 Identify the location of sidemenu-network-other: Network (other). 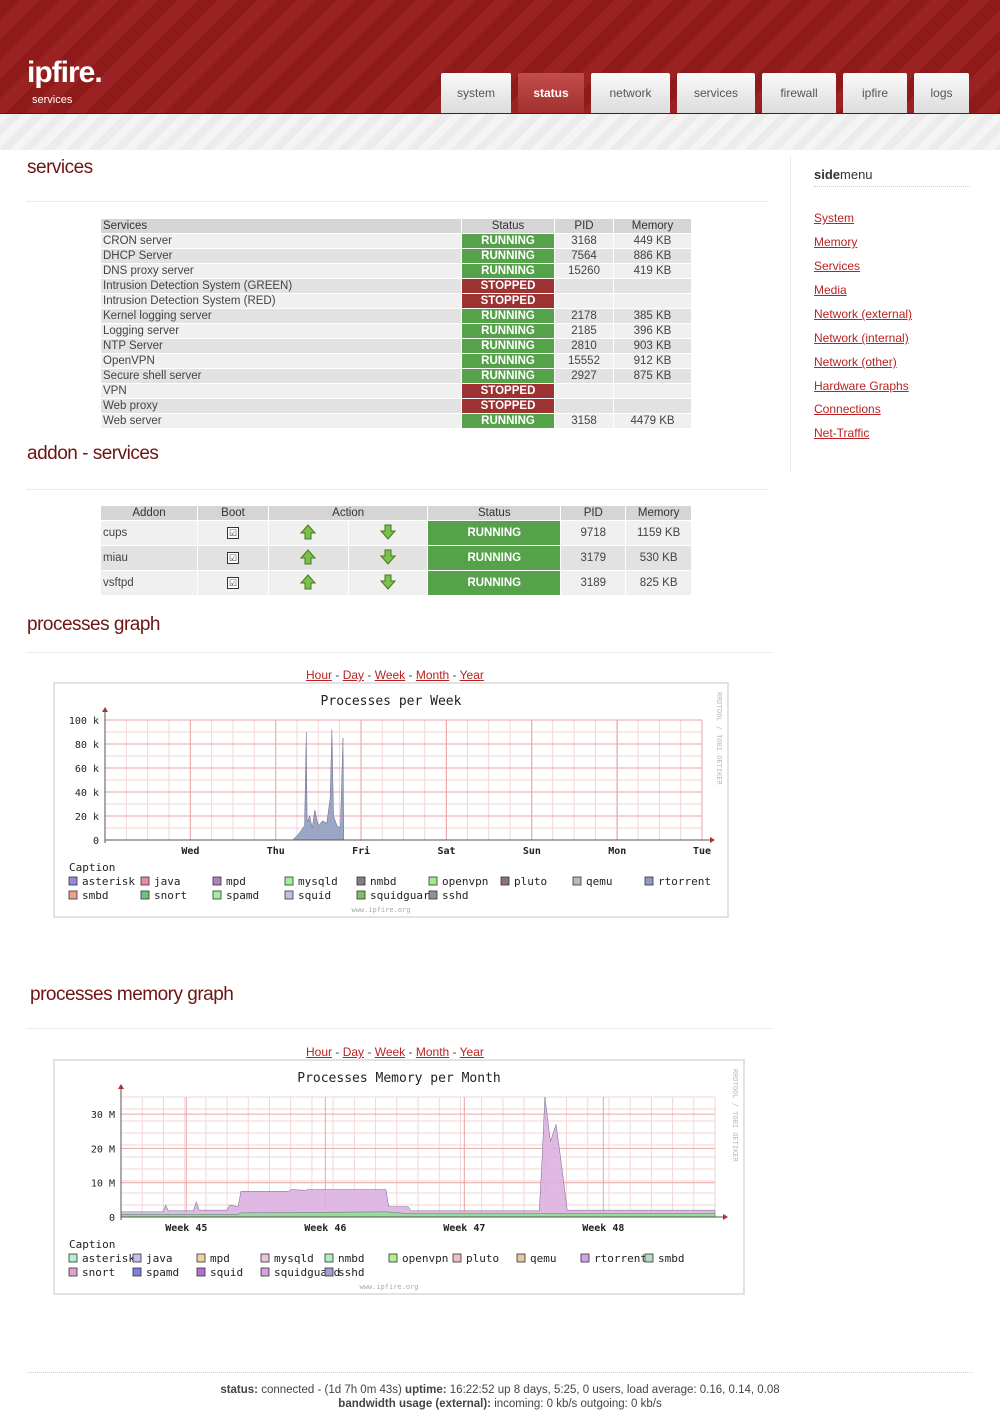
(855, 362).